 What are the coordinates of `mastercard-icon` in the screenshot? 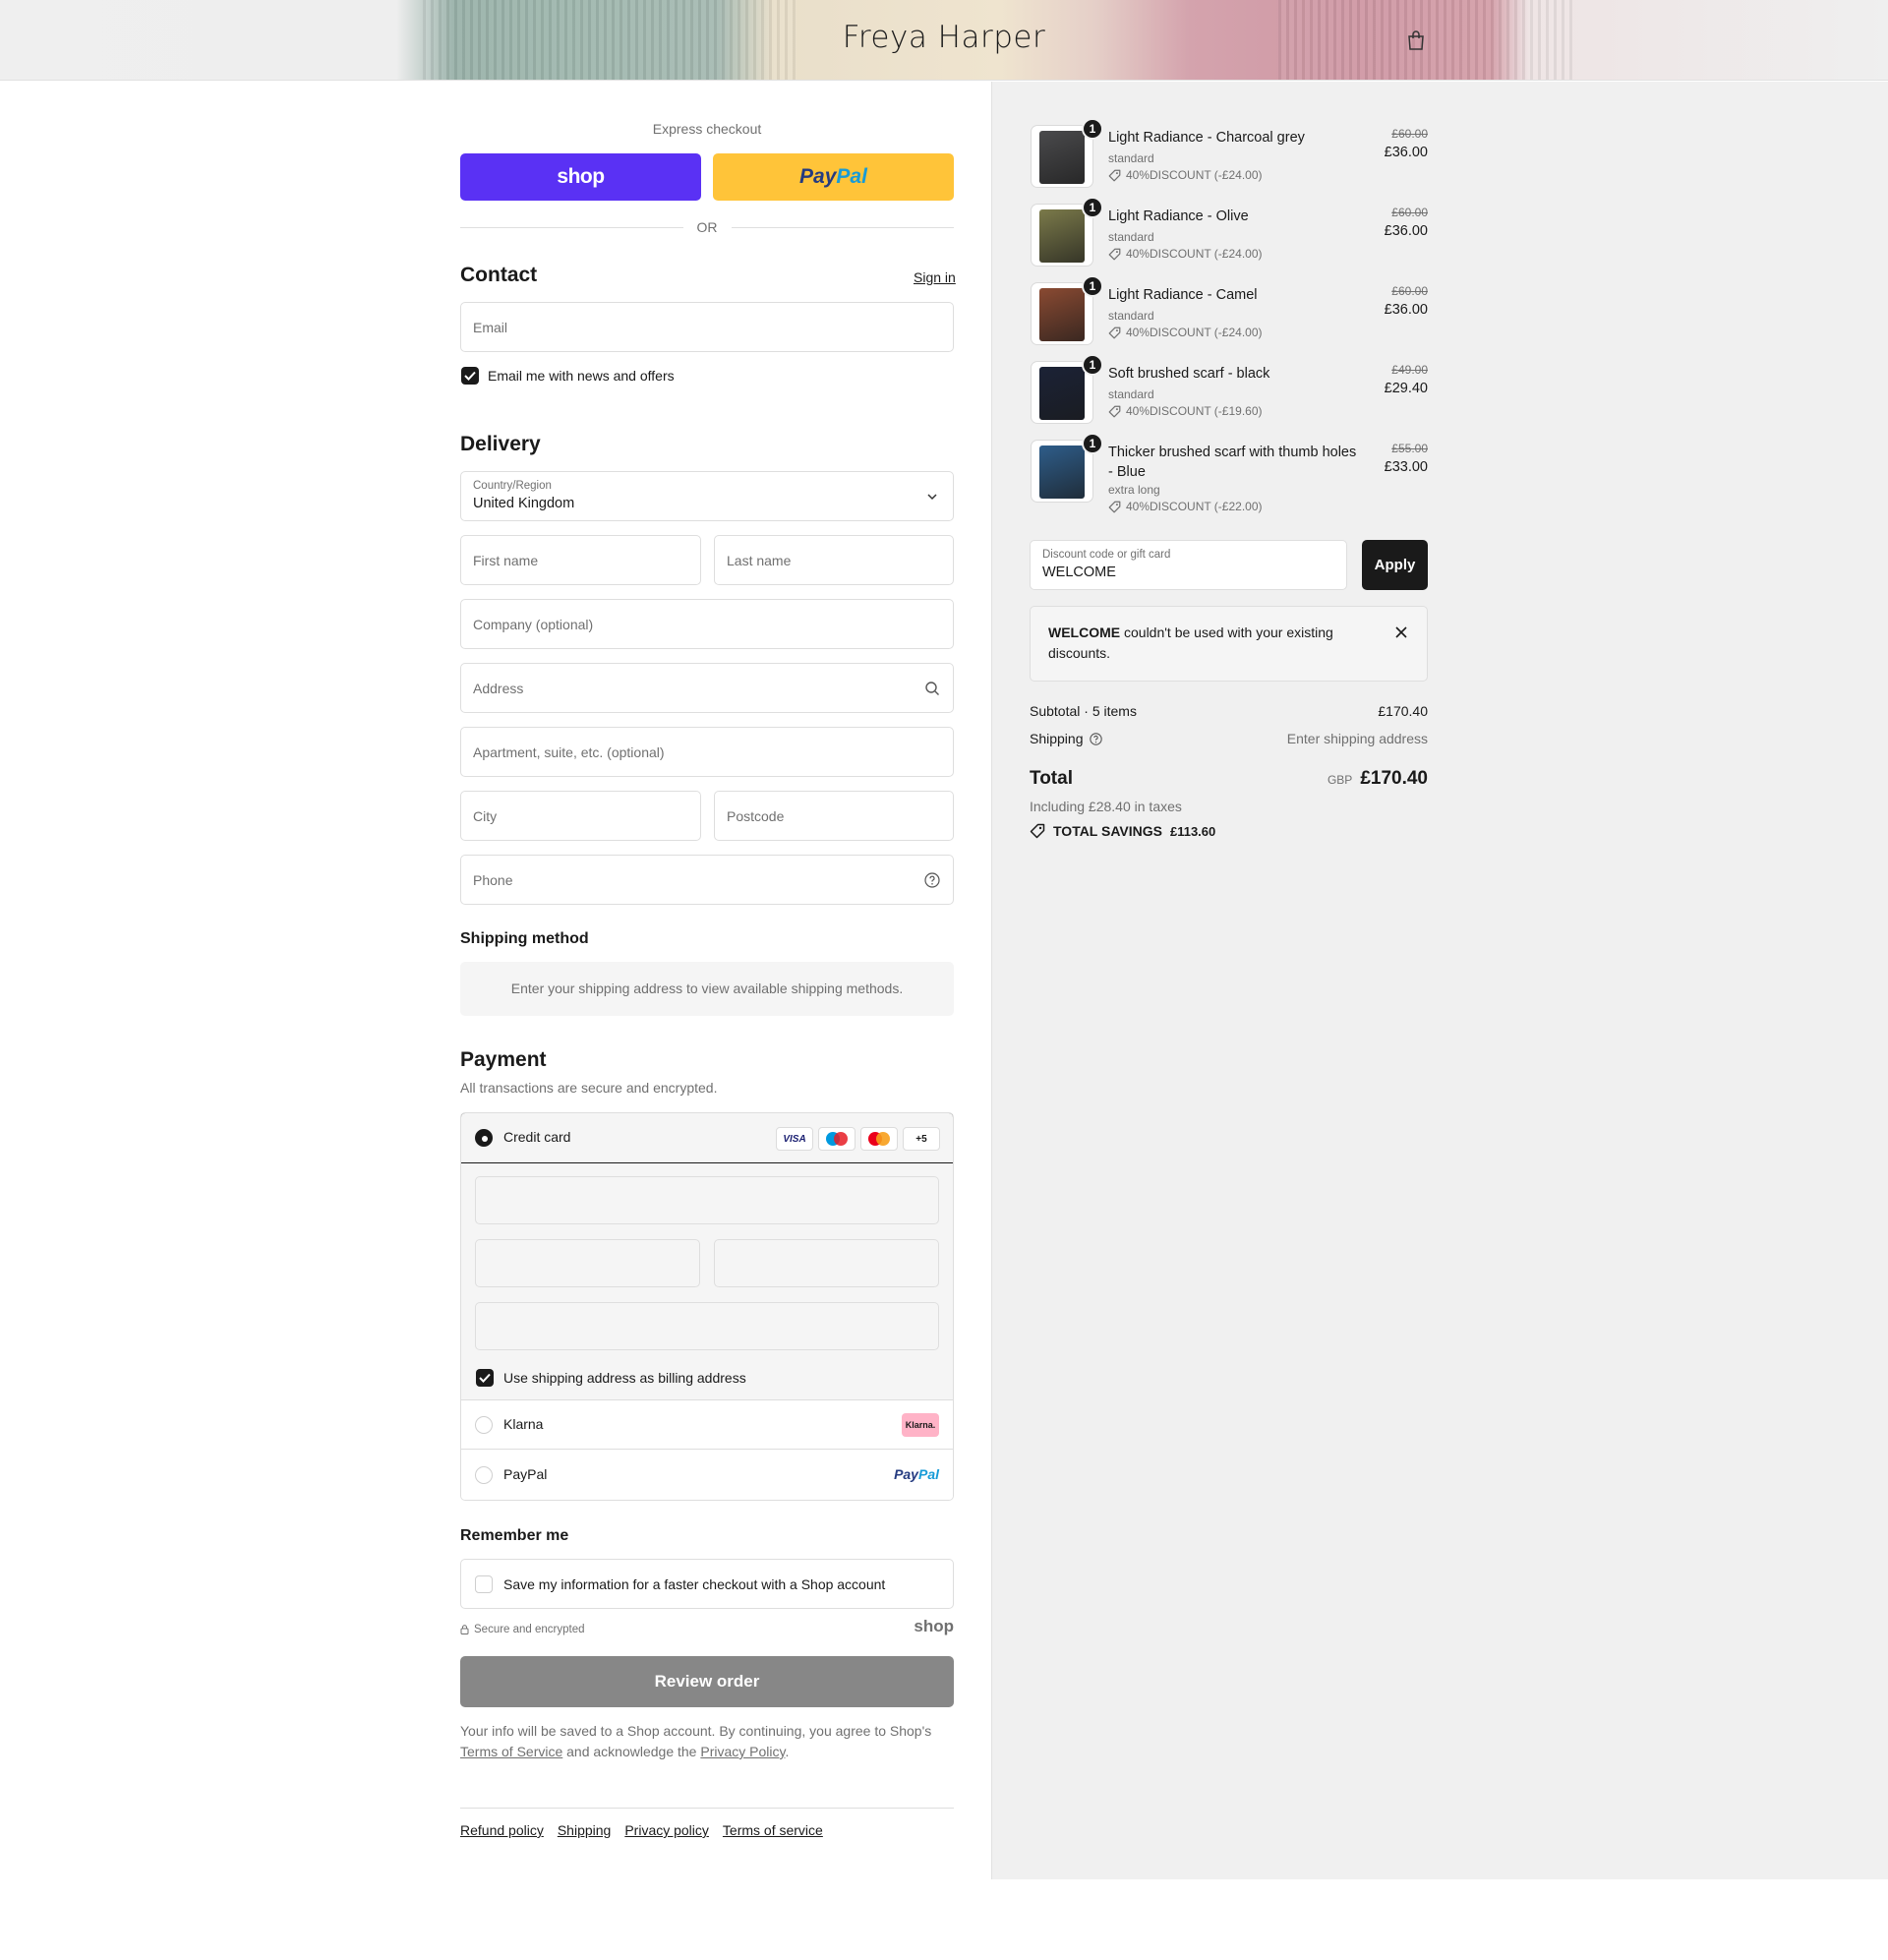 It's located at (879, 1139).